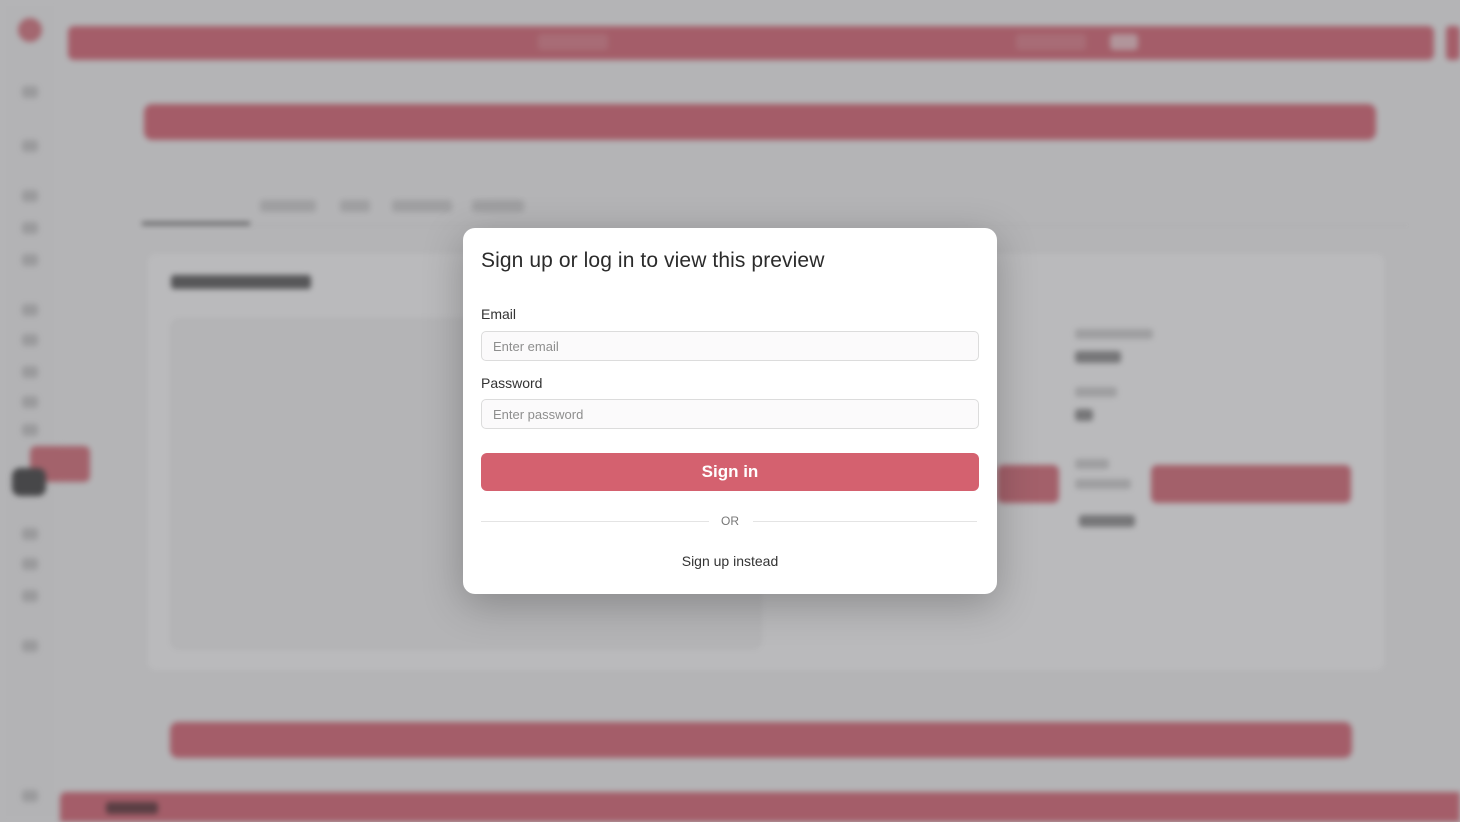  Describe the element at coordinates (730, 472) in the screenshot. I see `sign-in-button: Sign in` at that location.